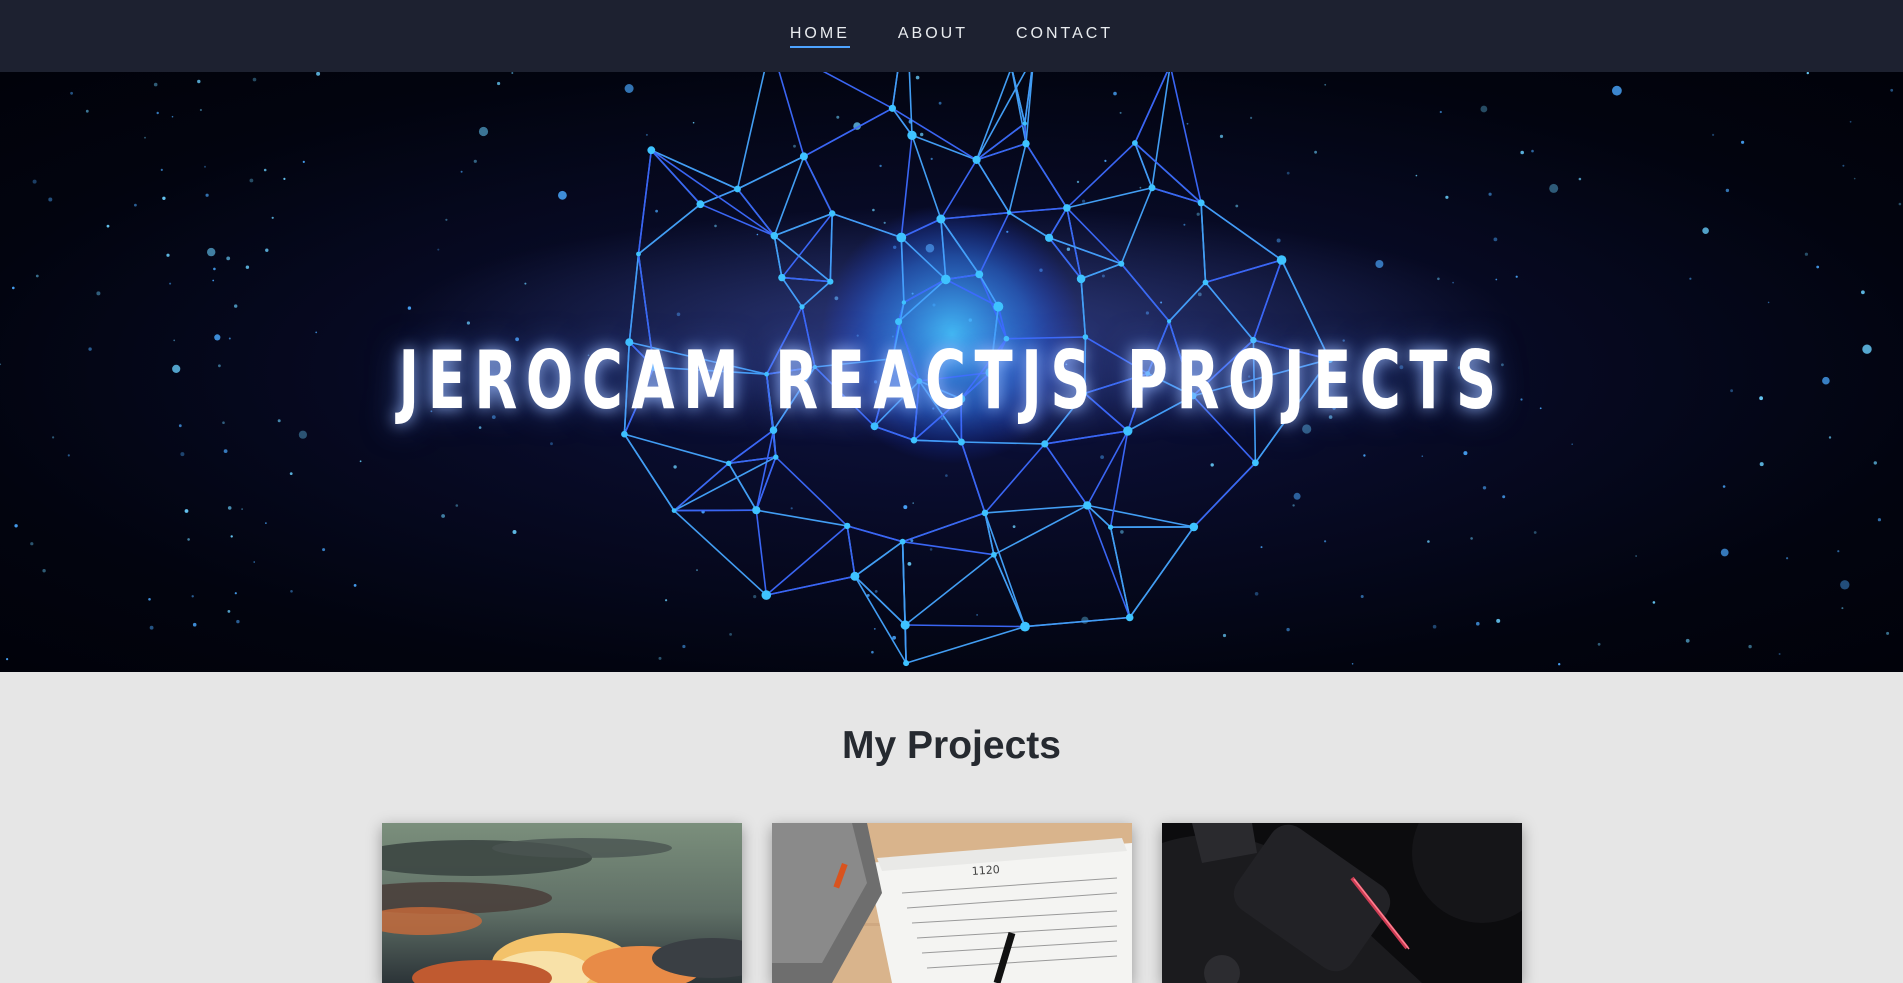  I want to click on sunset-clouds-image, so click(562, 903).